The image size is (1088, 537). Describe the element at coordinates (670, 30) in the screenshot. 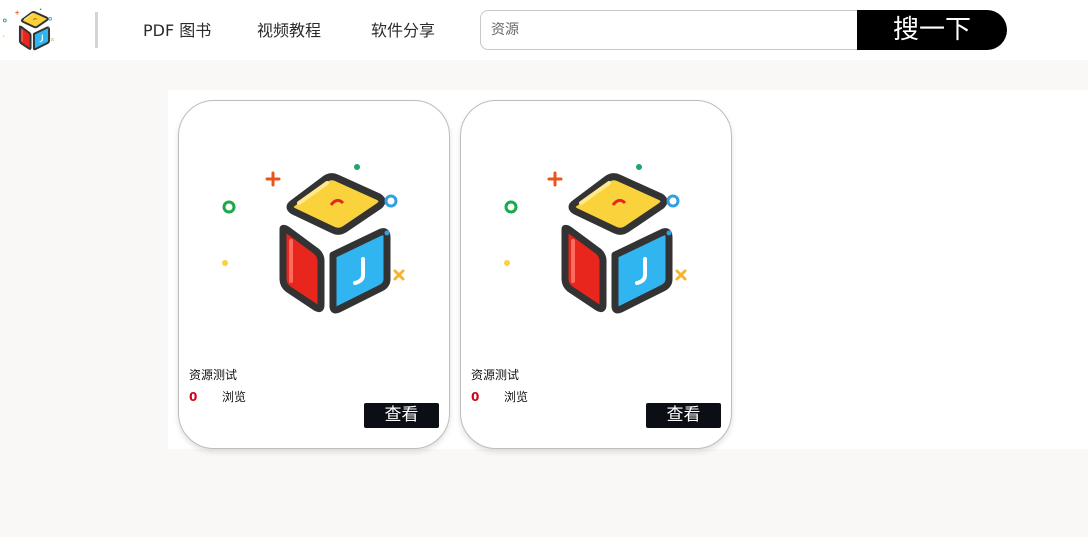

I see `search-input` at that location.